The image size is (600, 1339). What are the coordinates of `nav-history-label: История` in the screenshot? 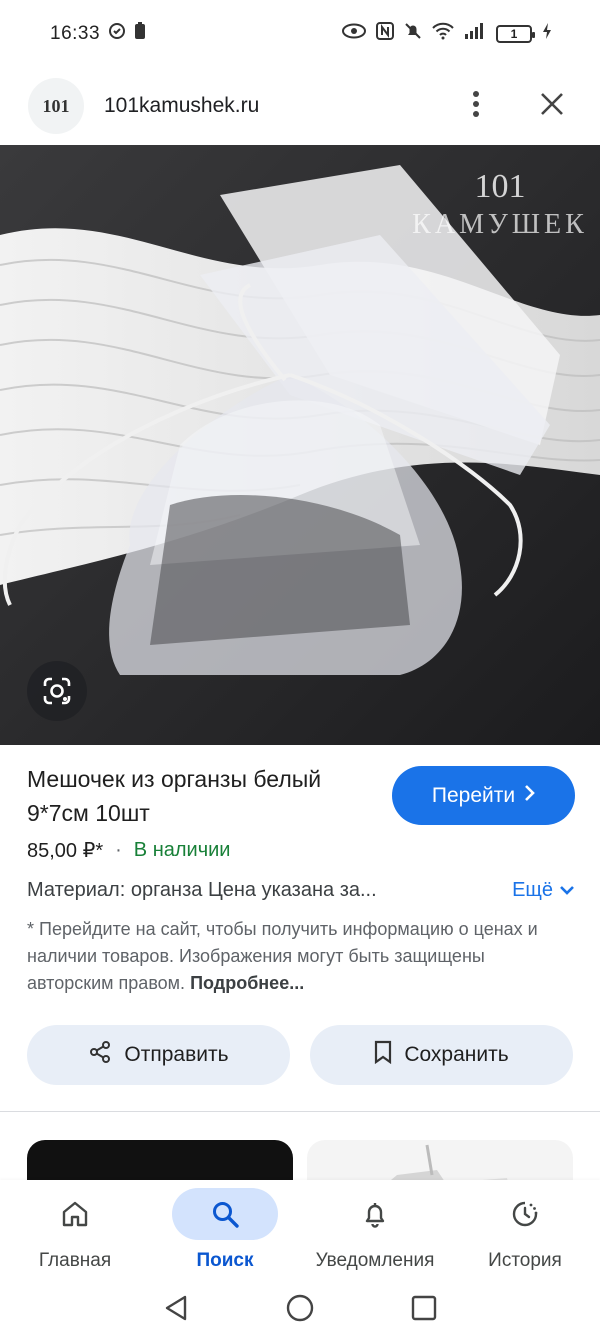 It's located at (525, 1260).